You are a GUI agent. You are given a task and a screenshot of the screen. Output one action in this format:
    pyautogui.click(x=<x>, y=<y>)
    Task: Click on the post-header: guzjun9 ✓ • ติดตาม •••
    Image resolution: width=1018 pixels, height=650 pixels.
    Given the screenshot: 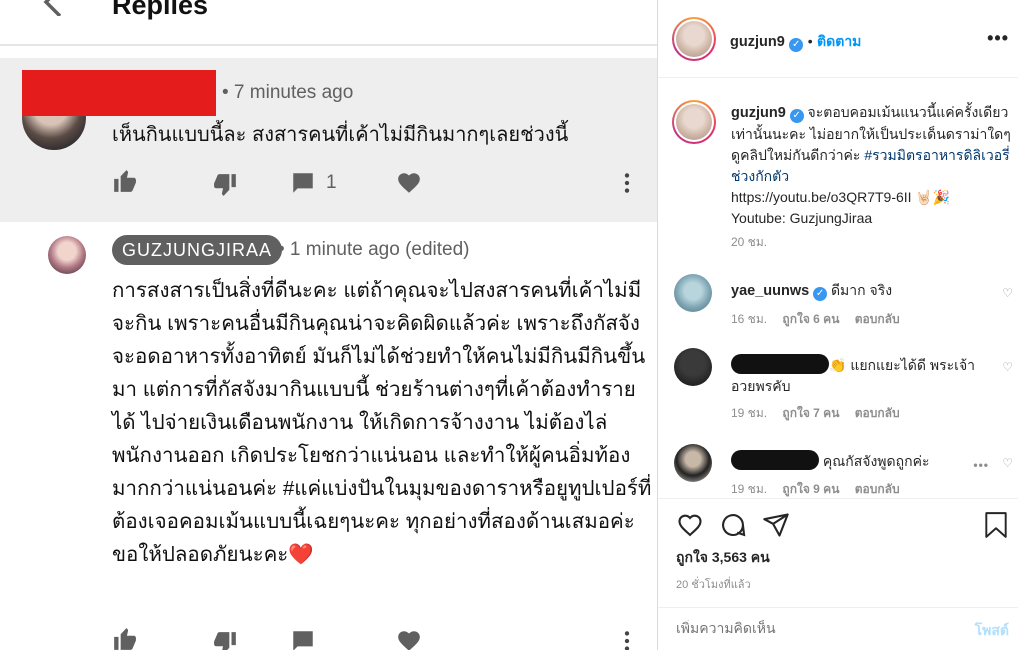 What is the action you would take?
    pyautogui.click(x=838, y=39)
    